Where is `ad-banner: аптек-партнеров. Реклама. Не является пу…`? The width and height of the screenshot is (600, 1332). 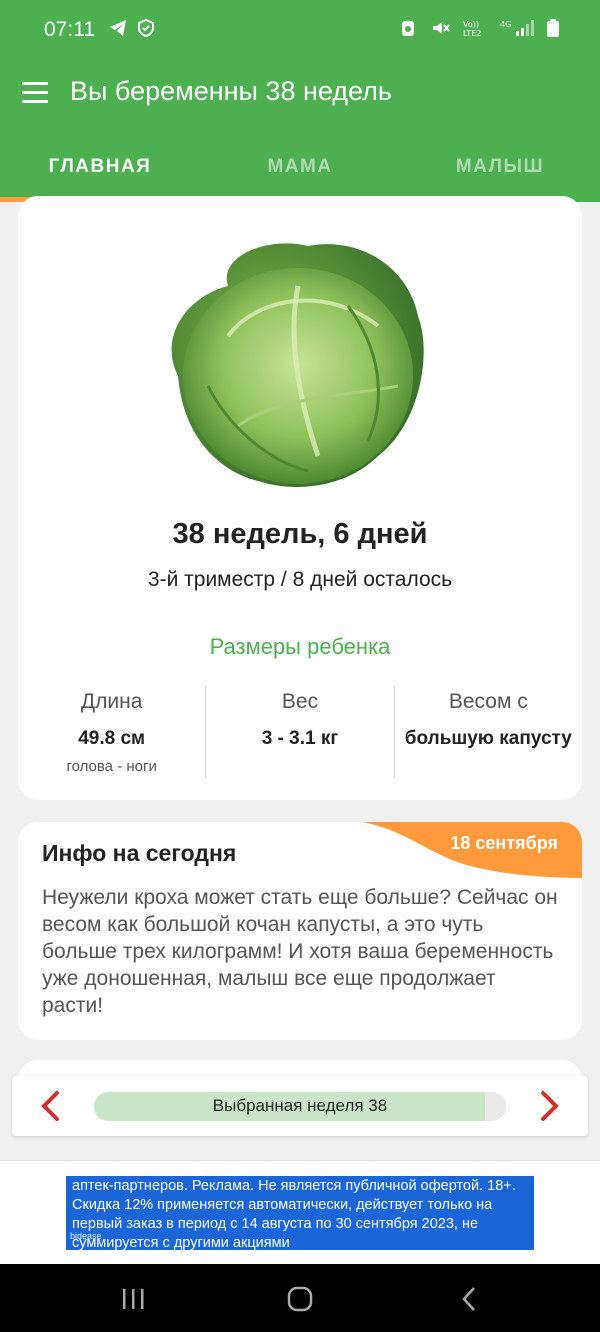
ad-banner: аптек-партнеров. Реклама. Не является пу… is located at coordinates (300, 1213).